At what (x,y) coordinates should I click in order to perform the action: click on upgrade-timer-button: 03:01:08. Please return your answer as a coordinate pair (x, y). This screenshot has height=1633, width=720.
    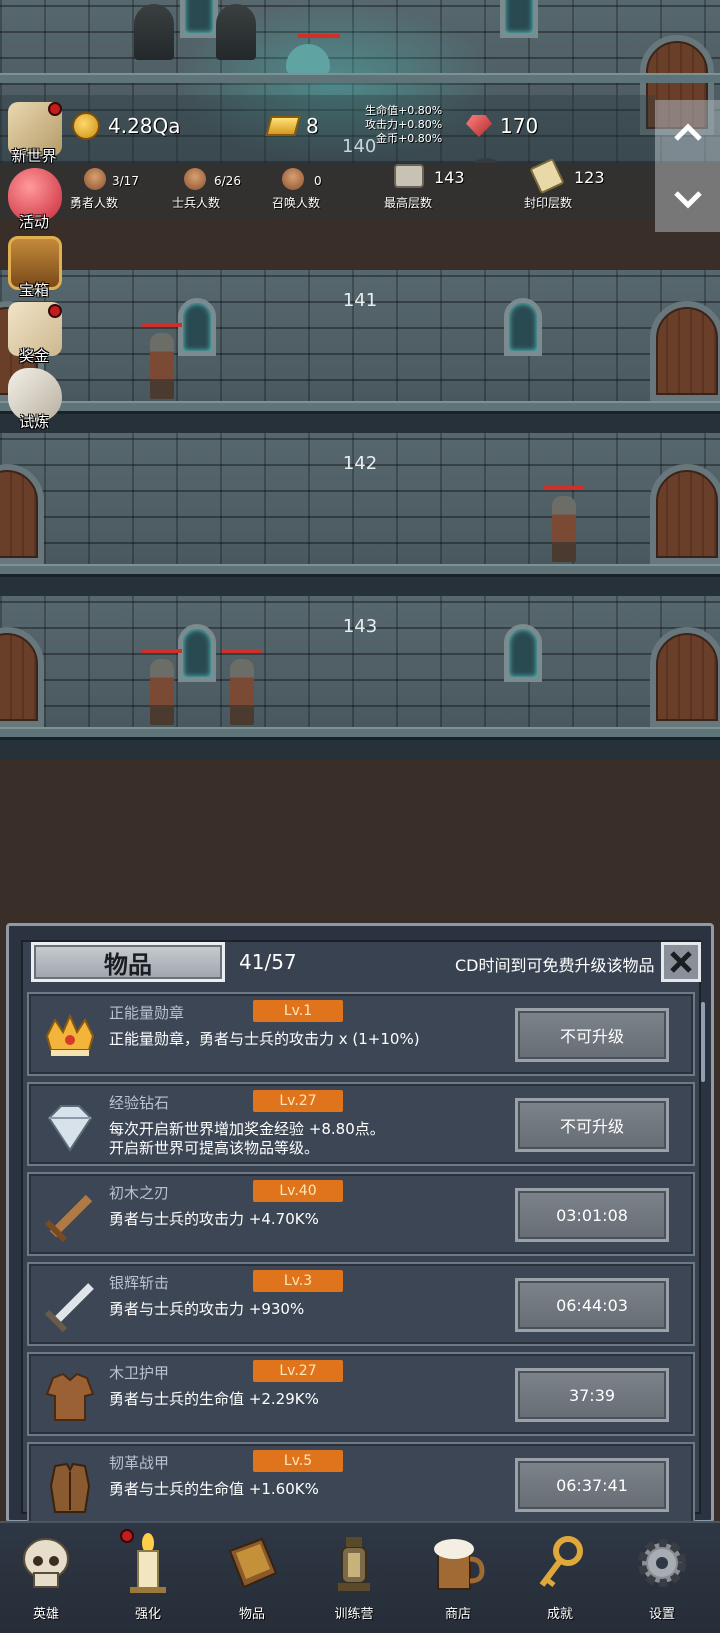
    Looking at the image, I should click on (592, 1215).